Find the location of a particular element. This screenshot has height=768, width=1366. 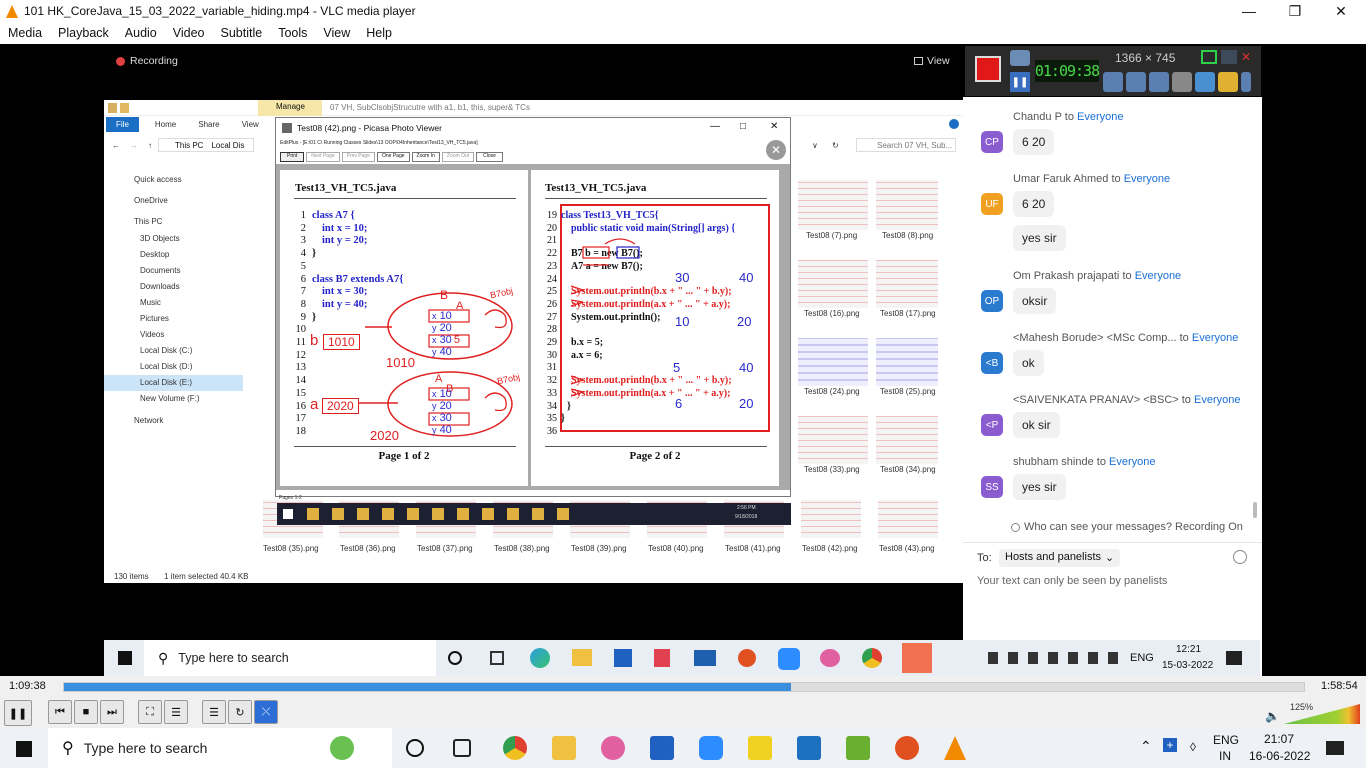

nav-quick-access: Quick access is located at coordinates (158, 179).